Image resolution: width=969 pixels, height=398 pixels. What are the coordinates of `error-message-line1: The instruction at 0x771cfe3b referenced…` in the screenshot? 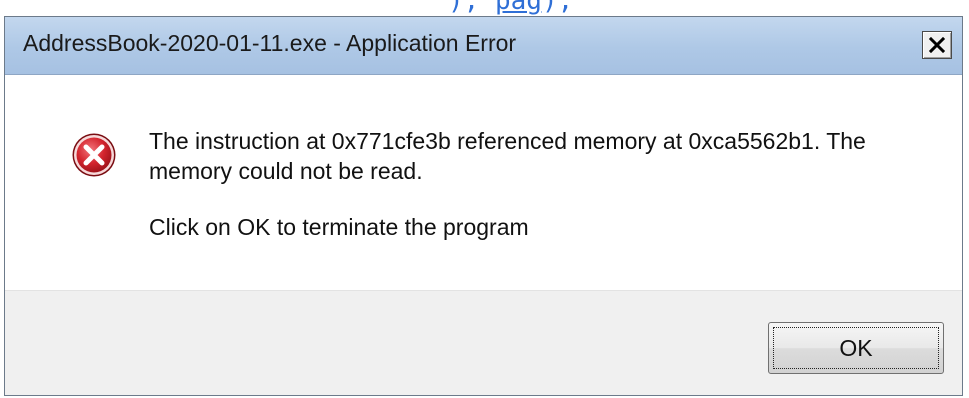 It's located at (507, 156).